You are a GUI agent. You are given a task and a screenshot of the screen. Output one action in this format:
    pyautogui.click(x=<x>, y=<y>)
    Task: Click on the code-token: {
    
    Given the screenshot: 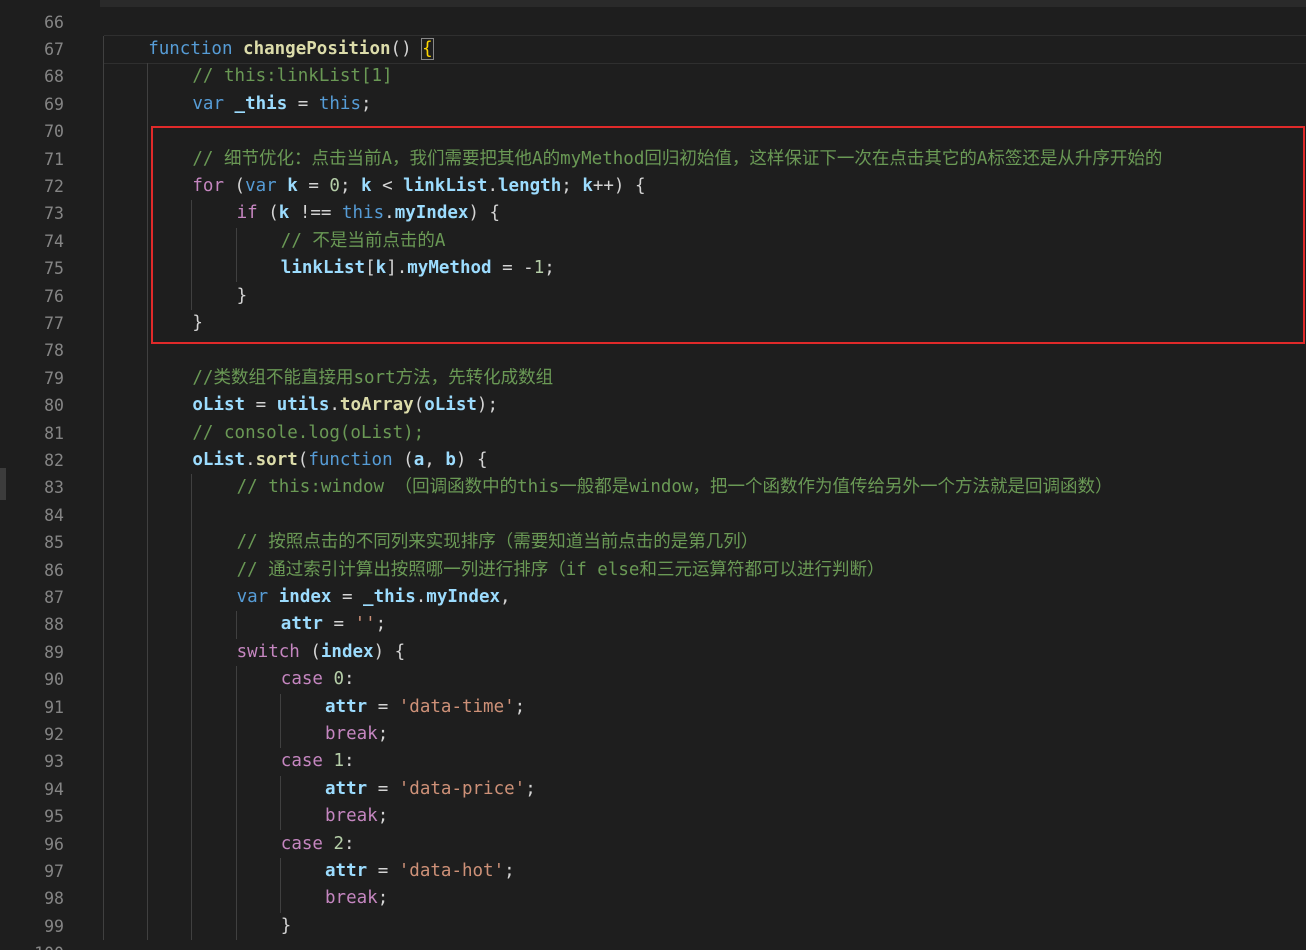 What is the action you would take?
    pyautogui.click(x=427, y=48)
    